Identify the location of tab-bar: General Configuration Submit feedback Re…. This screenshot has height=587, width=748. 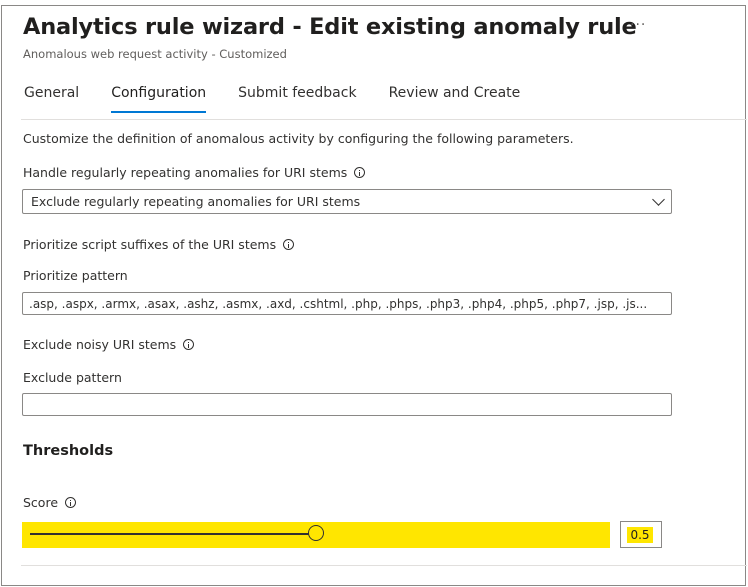
(288, 99).